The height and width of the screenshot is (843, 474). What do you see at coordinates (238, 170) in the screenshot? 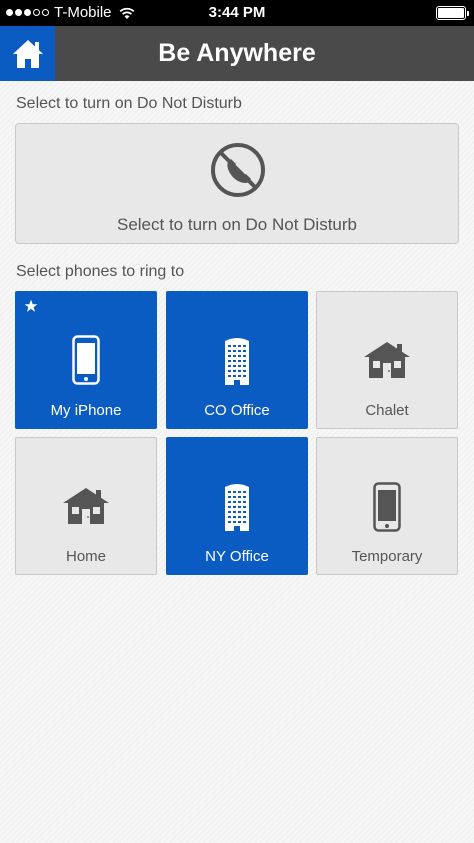
I see `phone-blocked-icon` at bounding box center [238, 170].